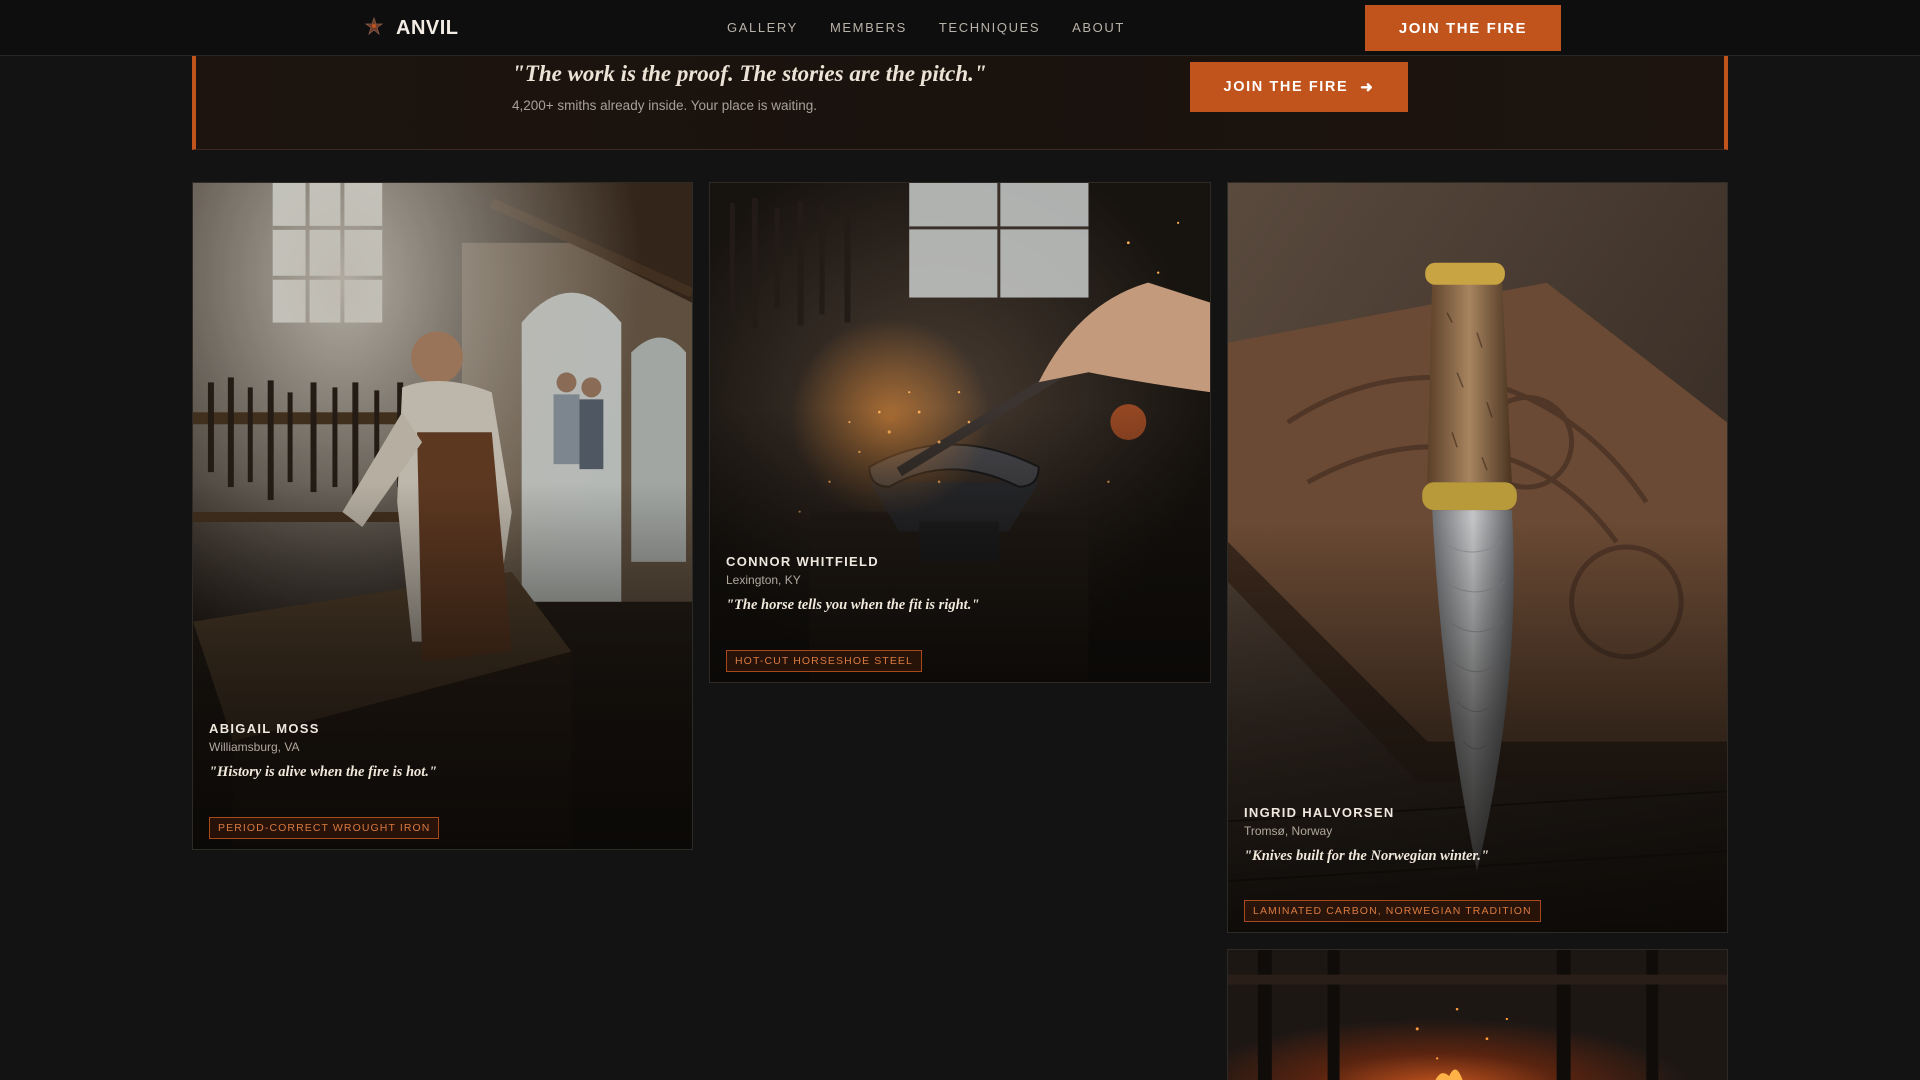 The image size is (1920, 1080). Describe the element at coordinates (254, 747) in the screenshot. I see `member-location: Williamsburg, VA` at that location.